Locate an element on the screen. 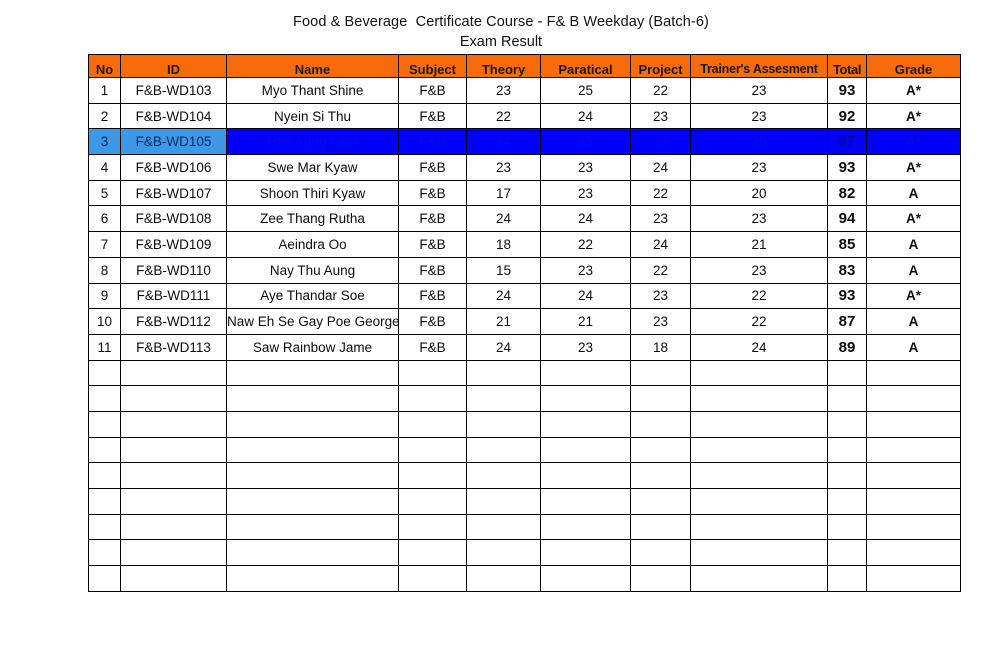 This screenshot has height=670, width=1002. cell-theory: 22 is located at coordinates (503, 116).